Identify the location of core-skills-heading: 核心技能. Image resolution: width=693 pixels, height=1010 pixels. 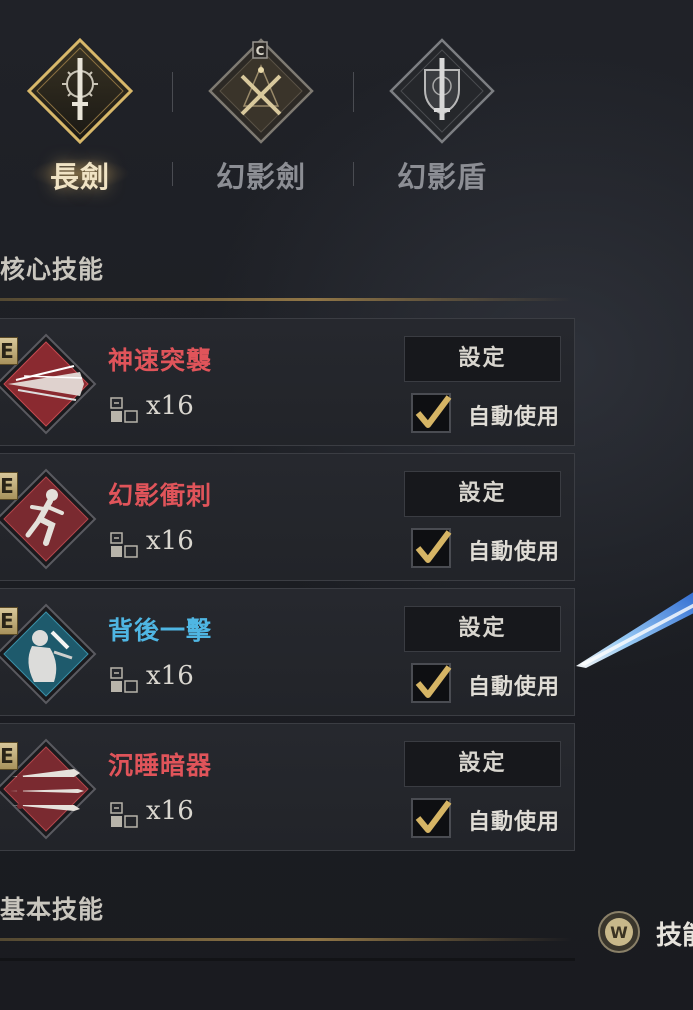
(52, 269).